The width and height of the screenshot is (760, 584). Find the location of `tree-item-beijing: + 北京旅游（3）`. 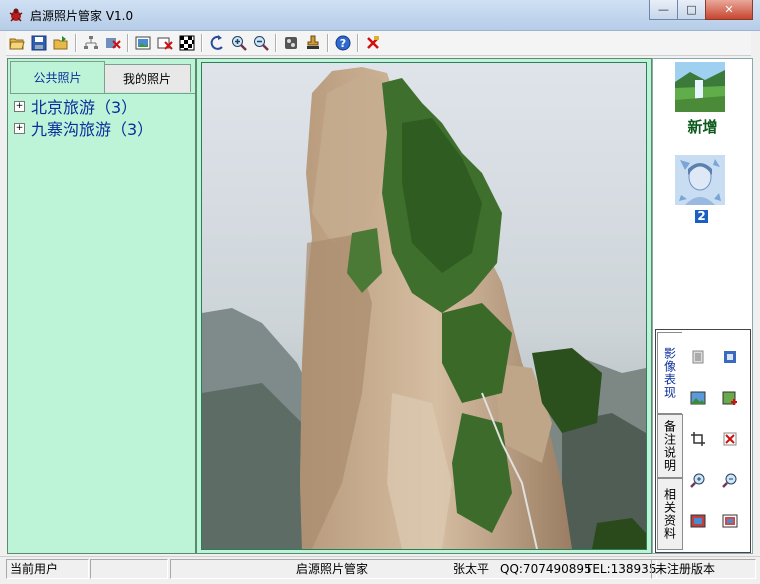

tree-item-beijing: + 北京旅游（3） is located at coordinates (83, 106).